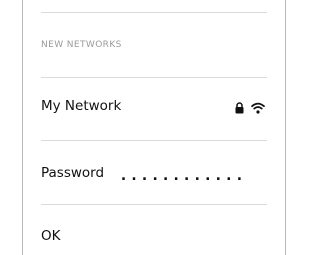 Image resolution: width=320 pixels, height=255 pixels. I want to click on lock-icon, so click(239, 108).